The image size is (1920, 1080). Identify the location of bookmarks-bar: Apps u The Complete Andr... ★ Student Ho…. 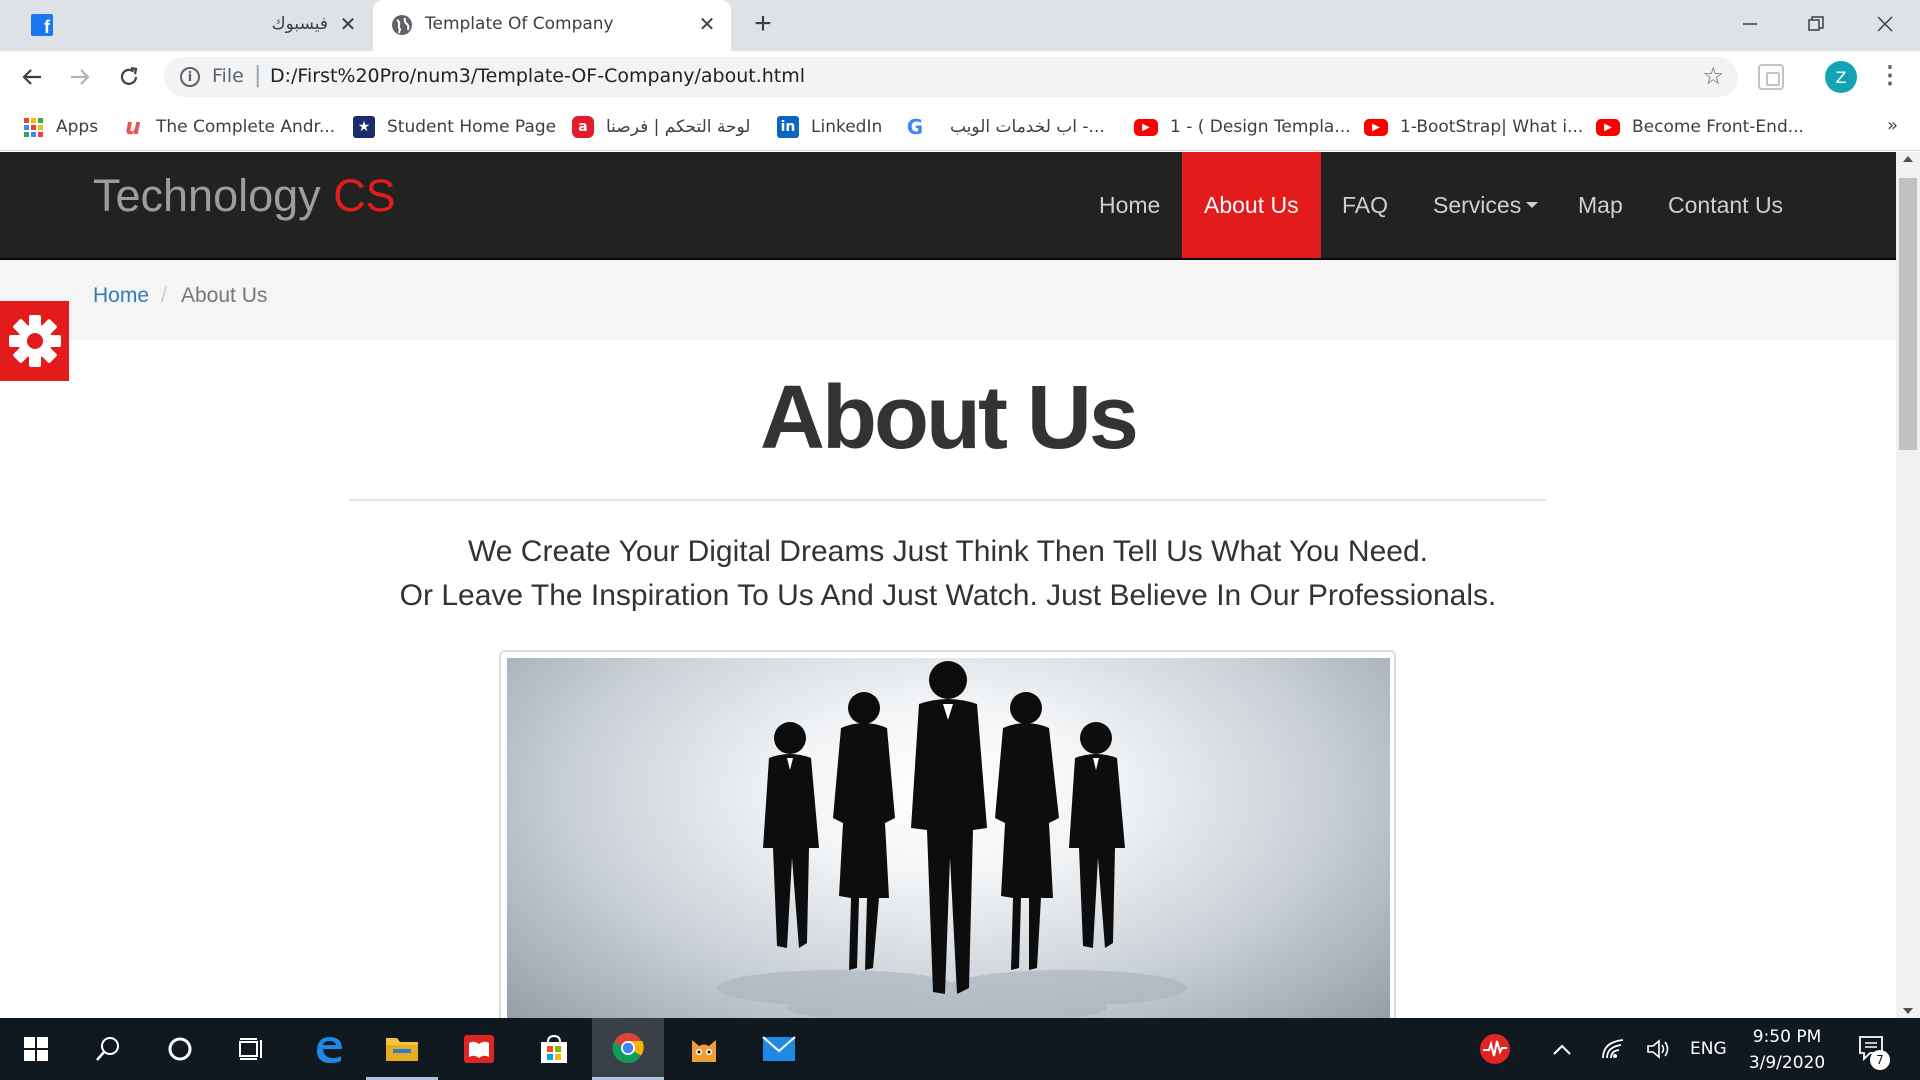
(960, 127).